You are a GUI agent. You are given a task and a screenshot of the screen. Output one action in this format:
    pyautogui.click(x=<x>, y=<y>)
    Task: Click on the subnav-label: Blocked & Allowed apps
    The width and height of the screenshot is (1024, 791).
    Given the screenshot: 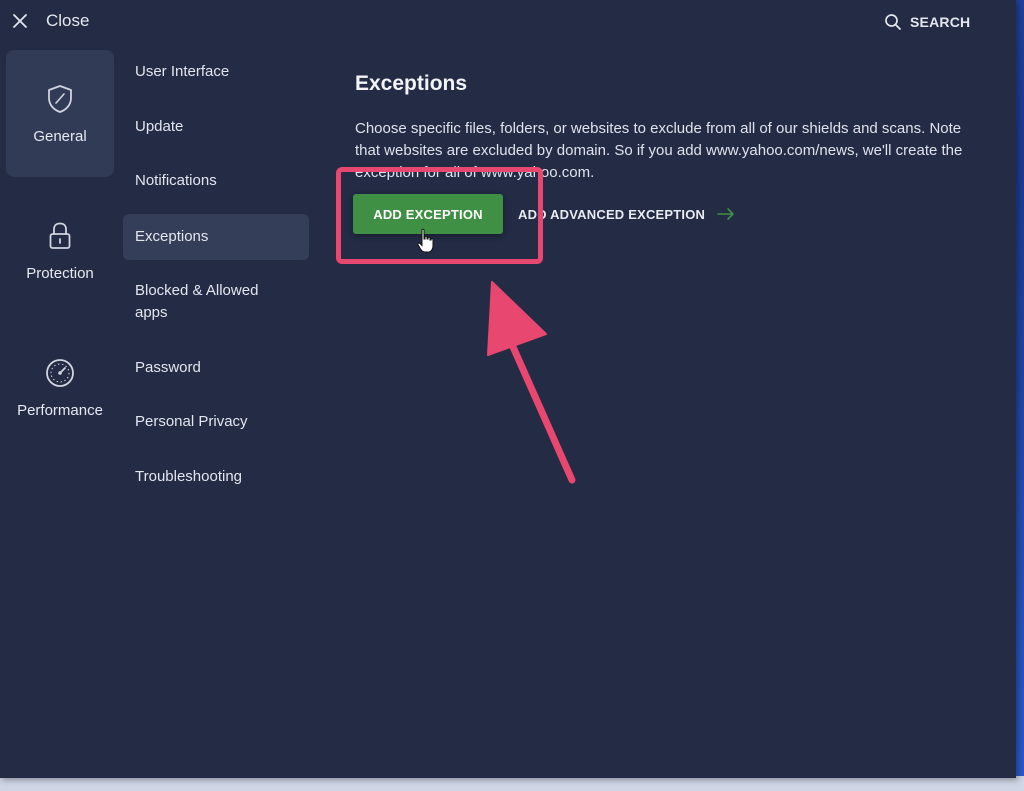 What is the action you would take?
    pyautogui.click(x=197, y=301)
    